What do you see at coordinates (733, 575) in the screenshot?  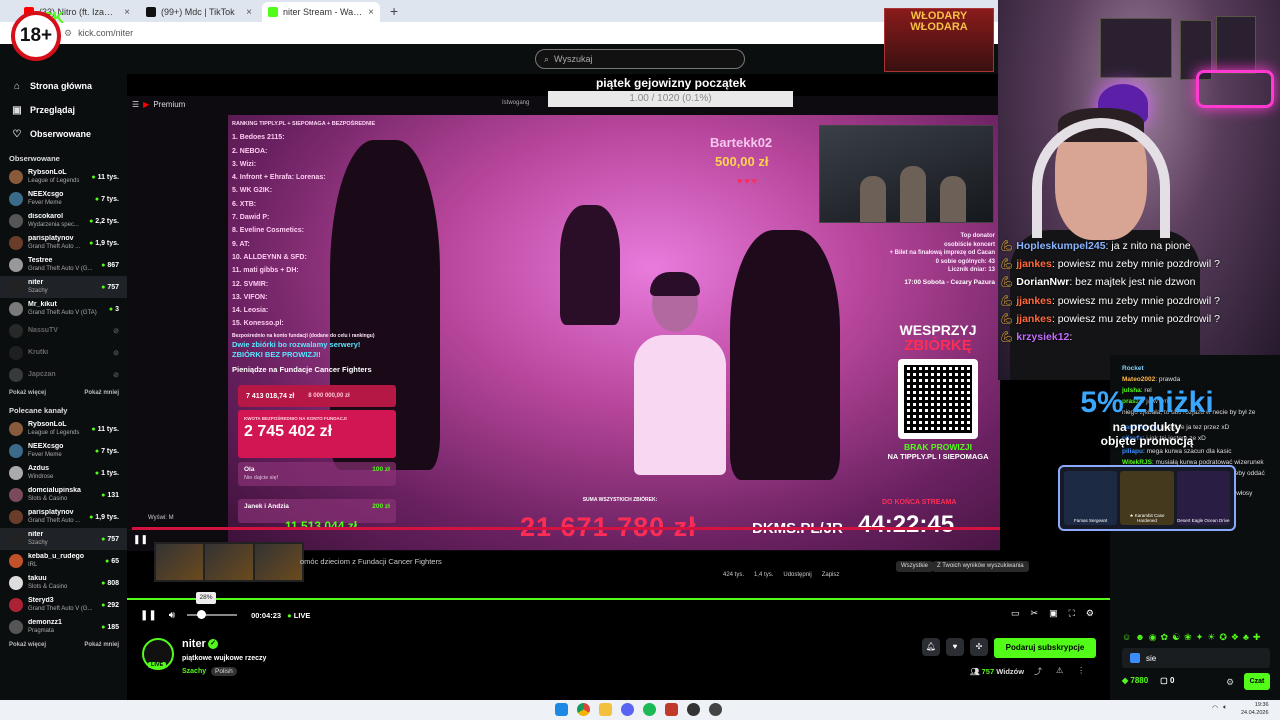 I see `yt-action: 424 tys.` at bounding box center [733, 575].